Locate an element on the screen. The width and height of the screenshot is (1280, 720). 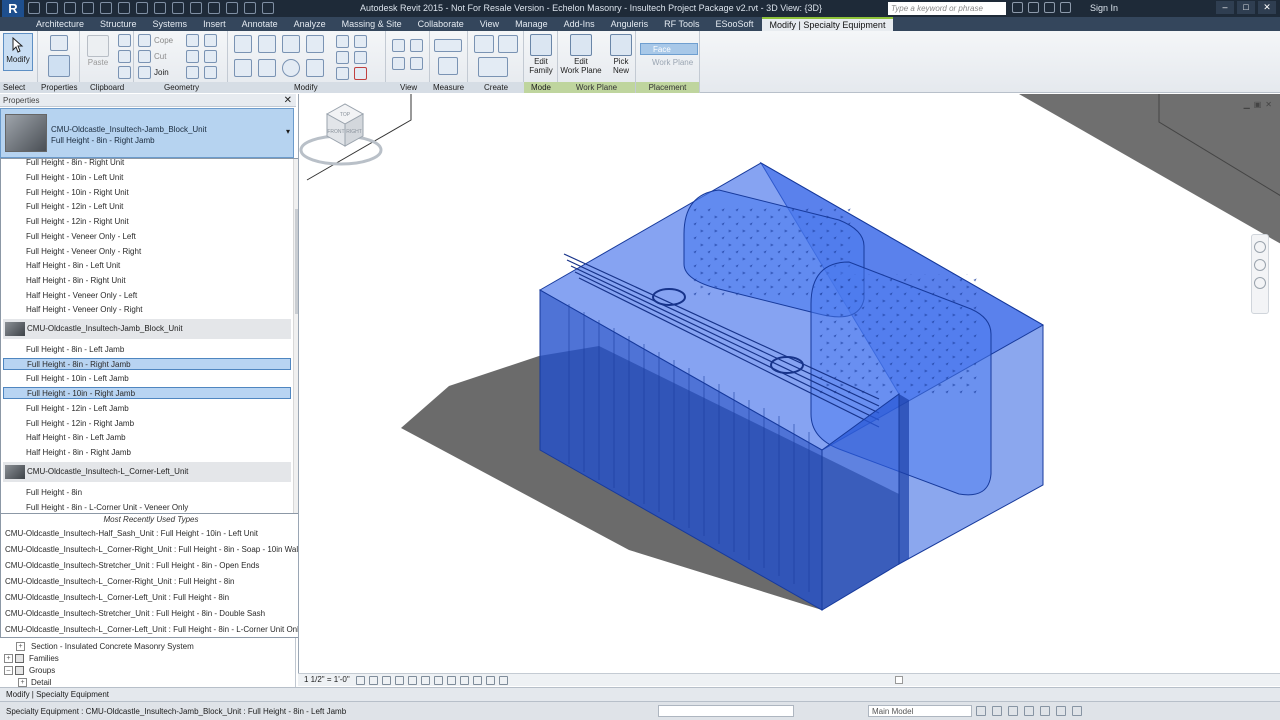
create-assembly-icon is located at coordinates (484, 44).